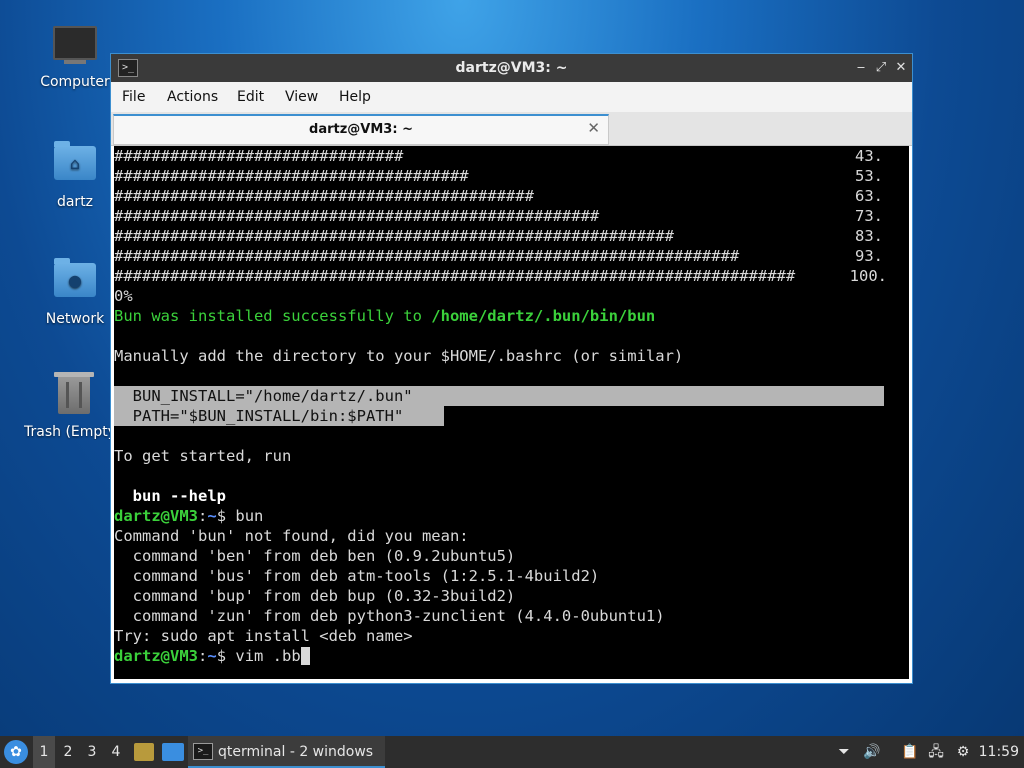 This screenshot has height=768, width=1024. What do you see at coordinates (74, 396) in the screenshot?
I see `trash-icon` at bounding box center [74, 396].